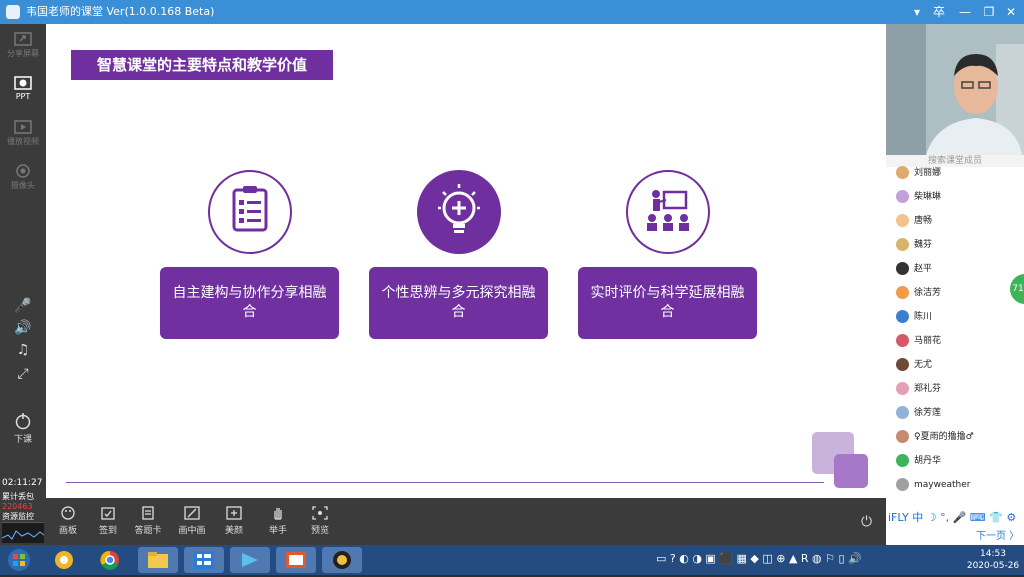  Describe the element at coordinates (204, 560) in the screenshot. I see `taskbar-app-grid` at that location.